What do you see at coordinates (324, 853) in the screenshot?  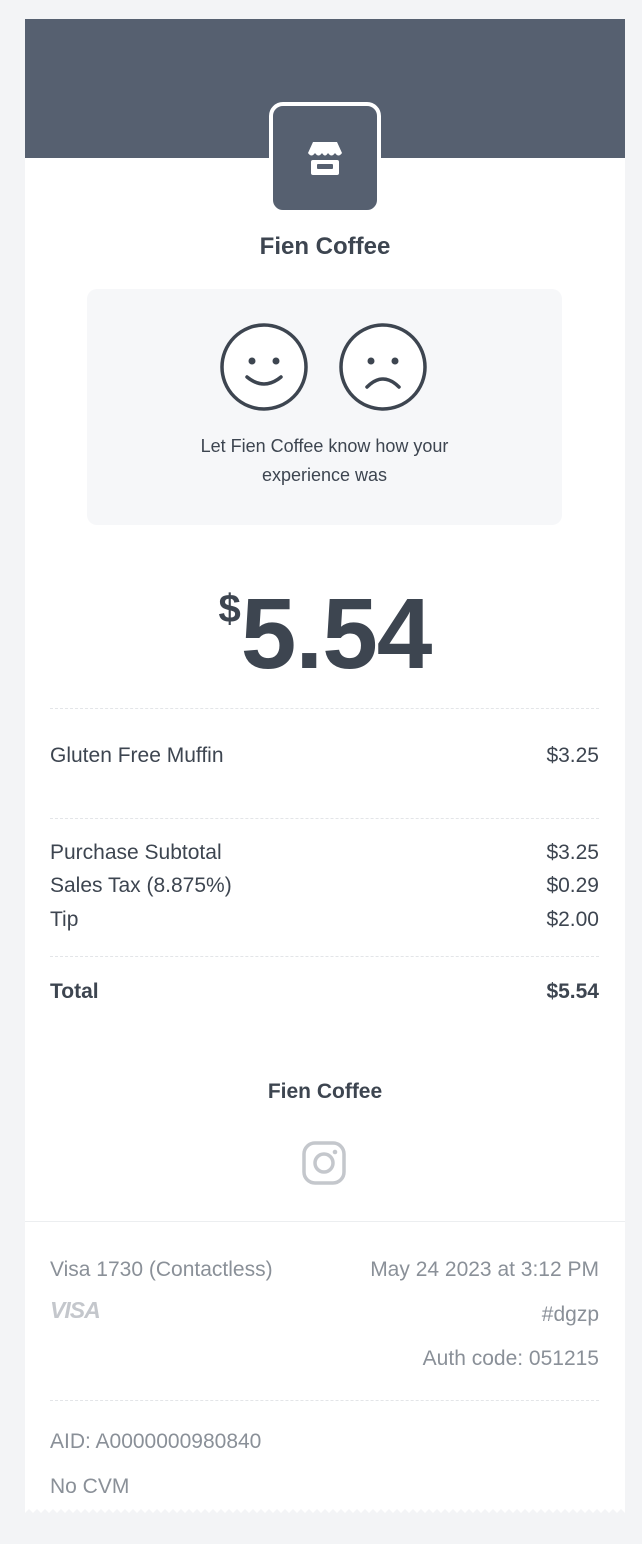 I see `subtotal-row: Purchase Subtotal $3.25` at bounding box center [324, 853].